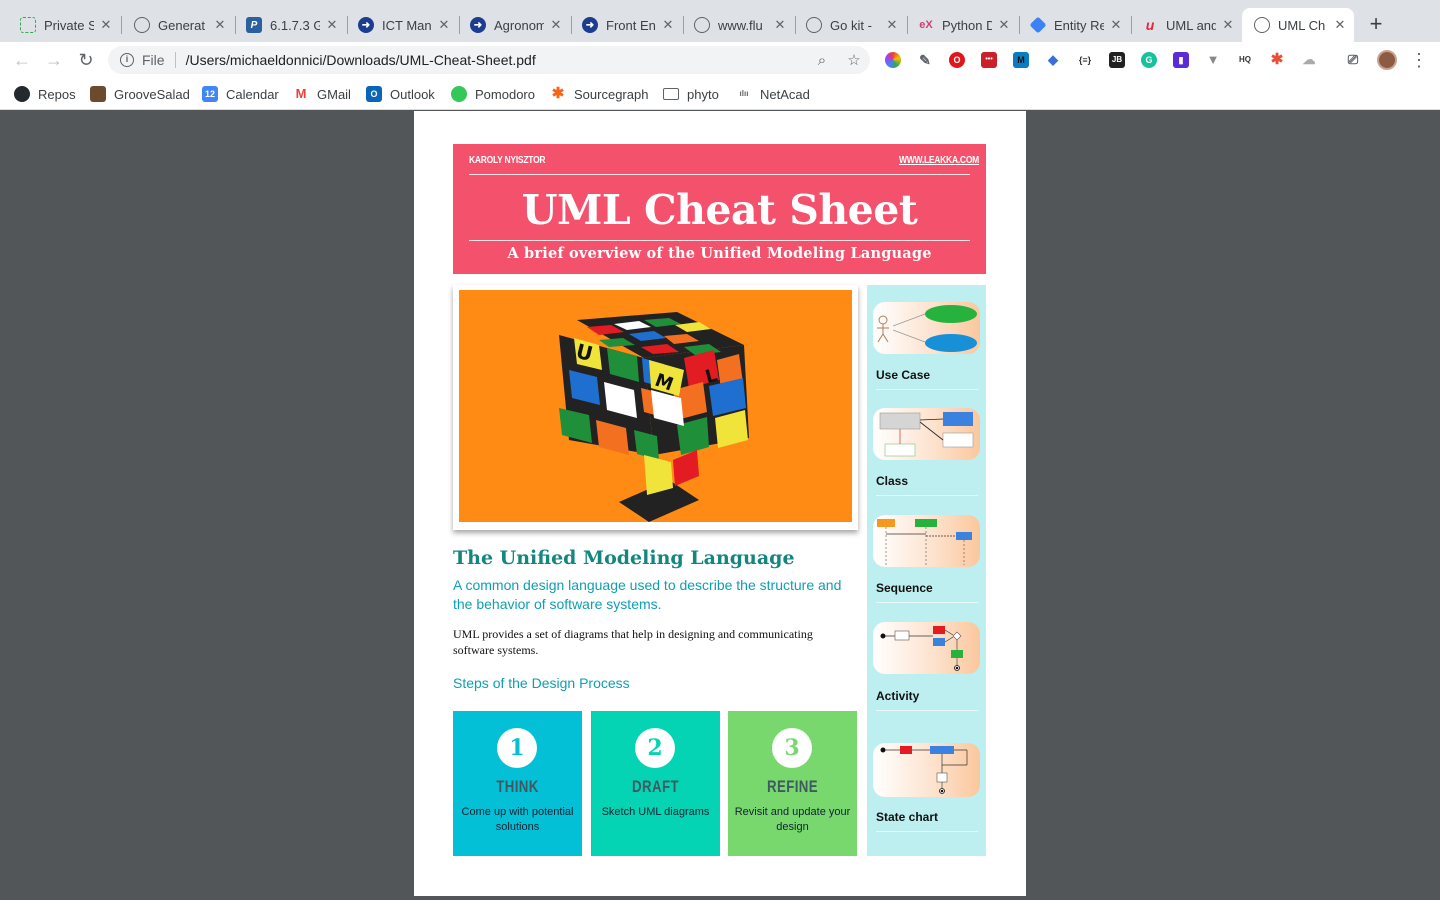  I want to click on udemy-icon: u, so click(1150, 25).